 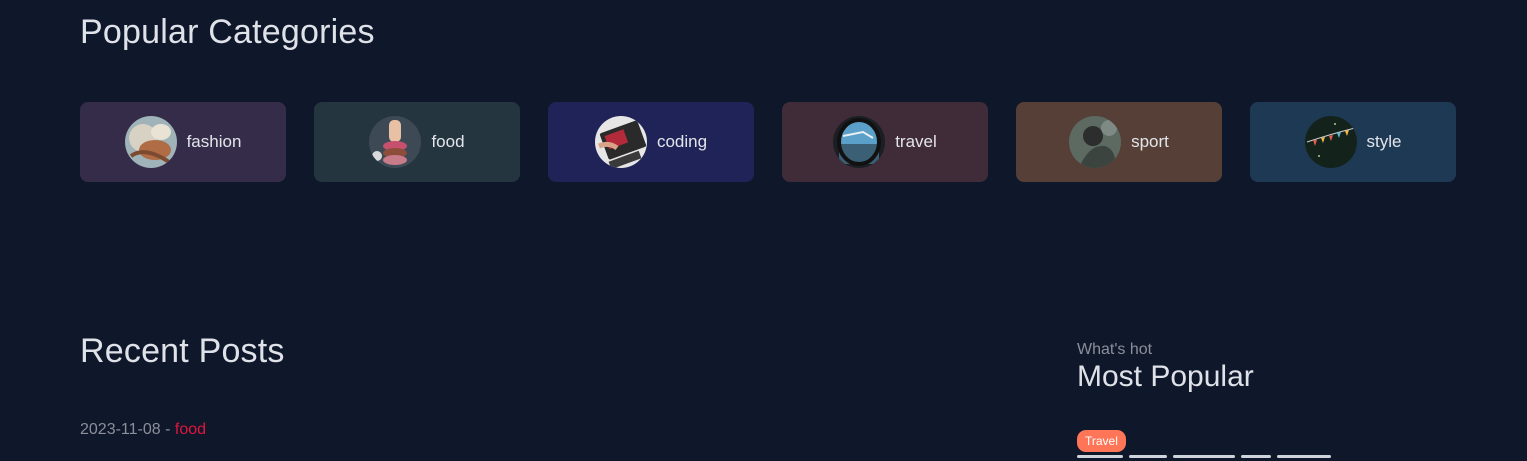 What do you see at coordinates (682, 141) in the screenshot?
I see `category-label: coding` at bounding box center [682, 141].